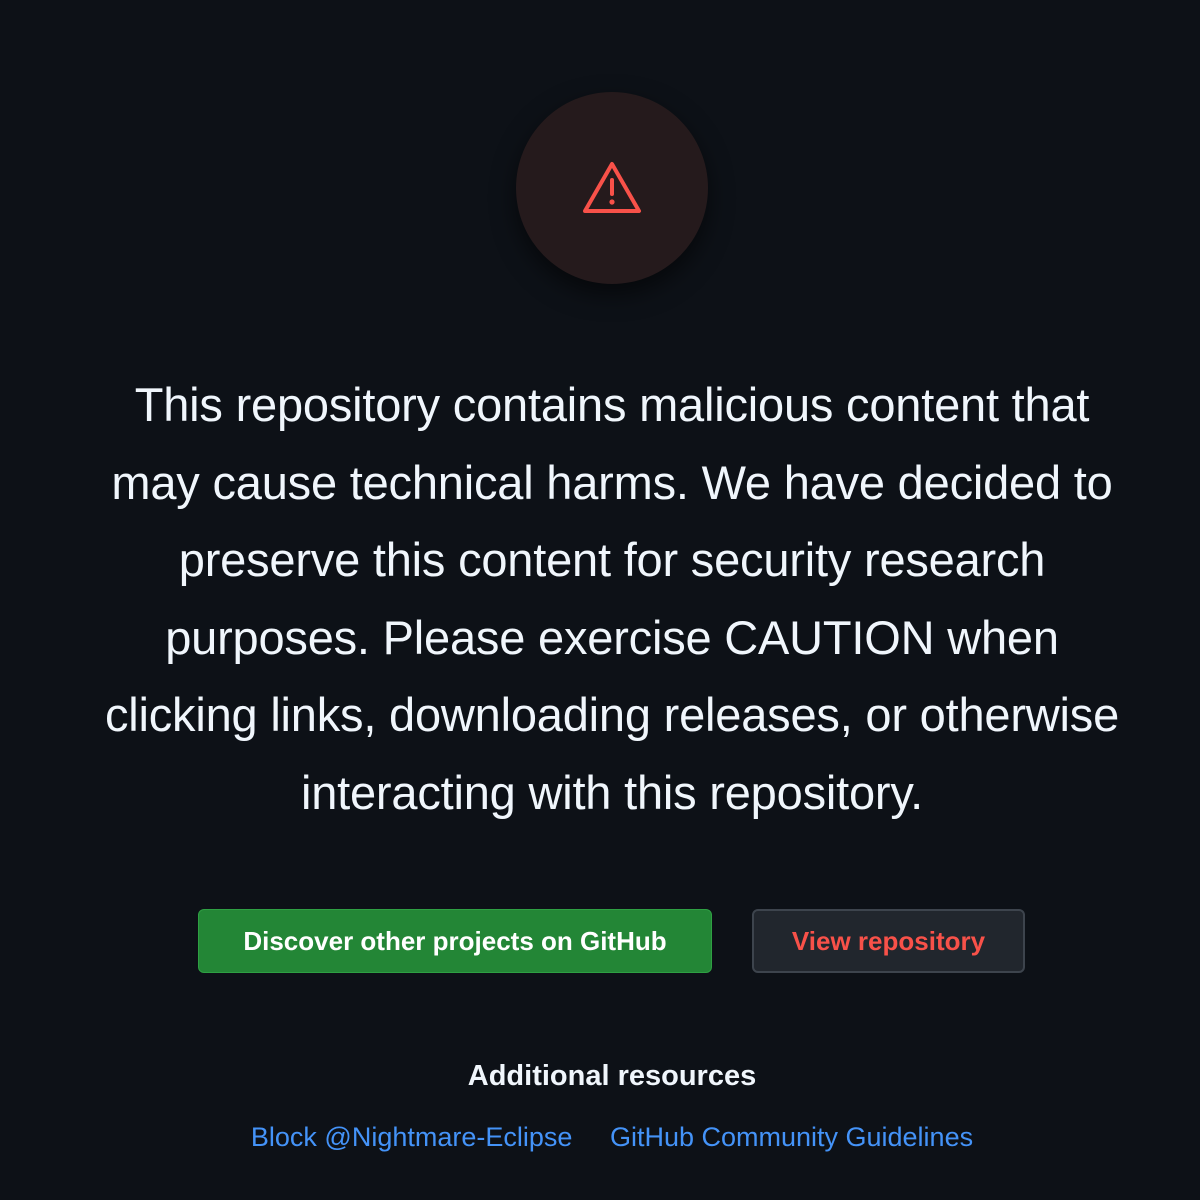 The image size is (1200, 1200). I want to click on view-repository-button: View repository, so click(888, 941).